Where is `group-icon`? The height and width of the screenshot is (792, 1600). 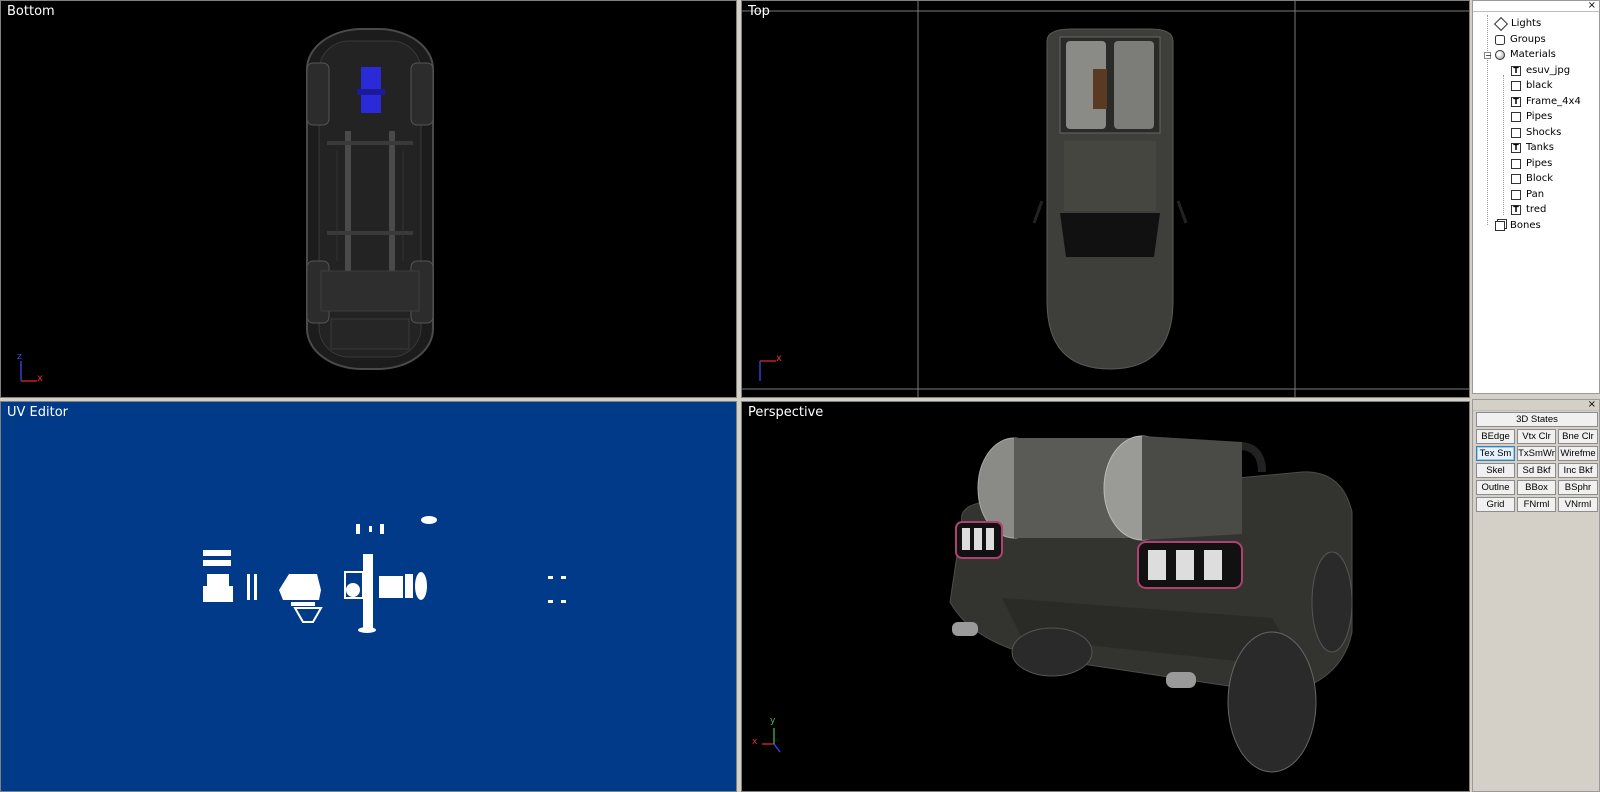 group-icon is located at coordinates (1500, 40).